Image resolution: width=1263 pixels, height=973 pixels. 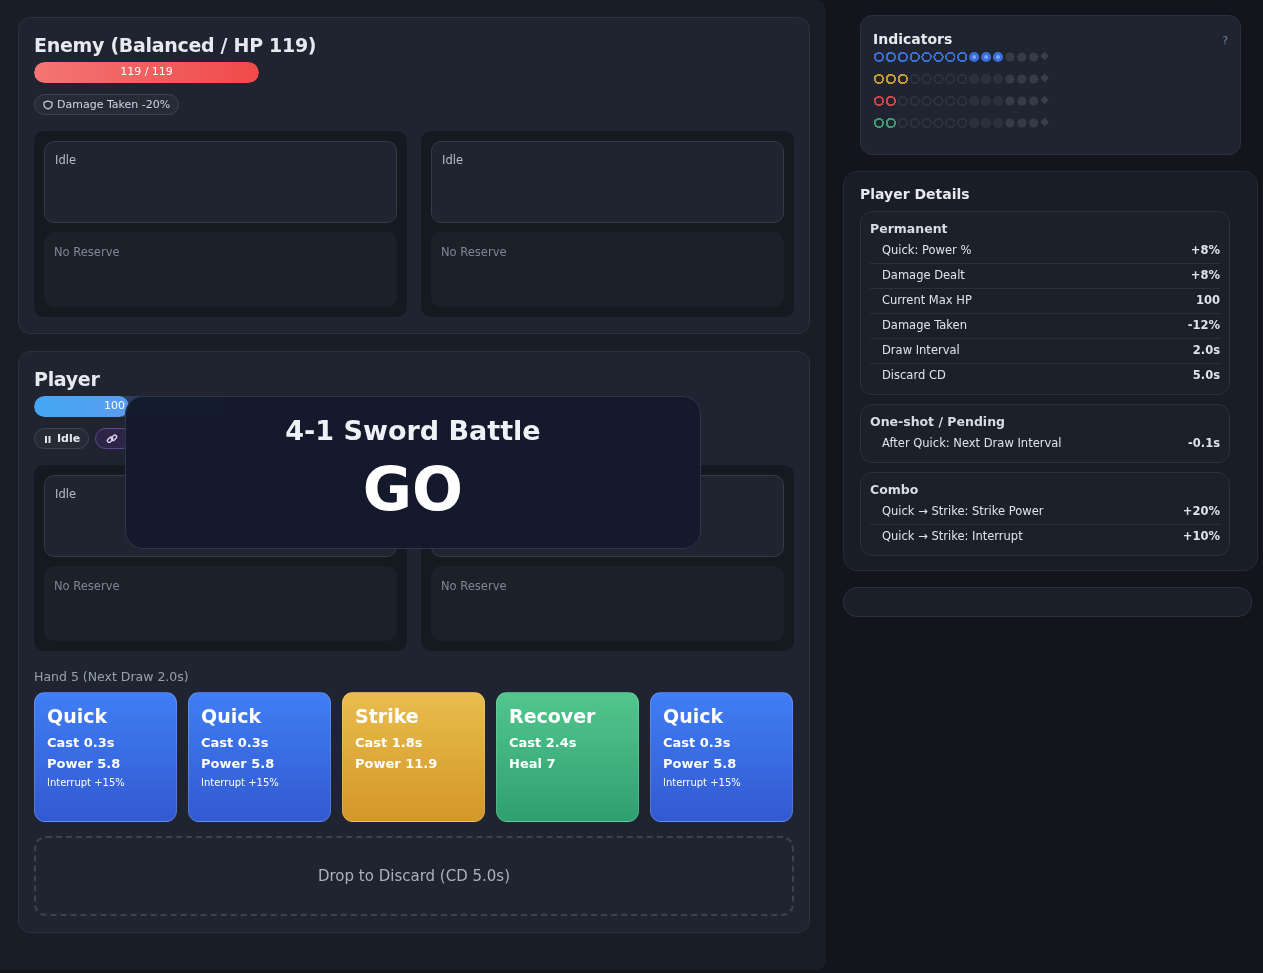 I want to click on stat-value: -0.1s, so click(x=1204, y=443).